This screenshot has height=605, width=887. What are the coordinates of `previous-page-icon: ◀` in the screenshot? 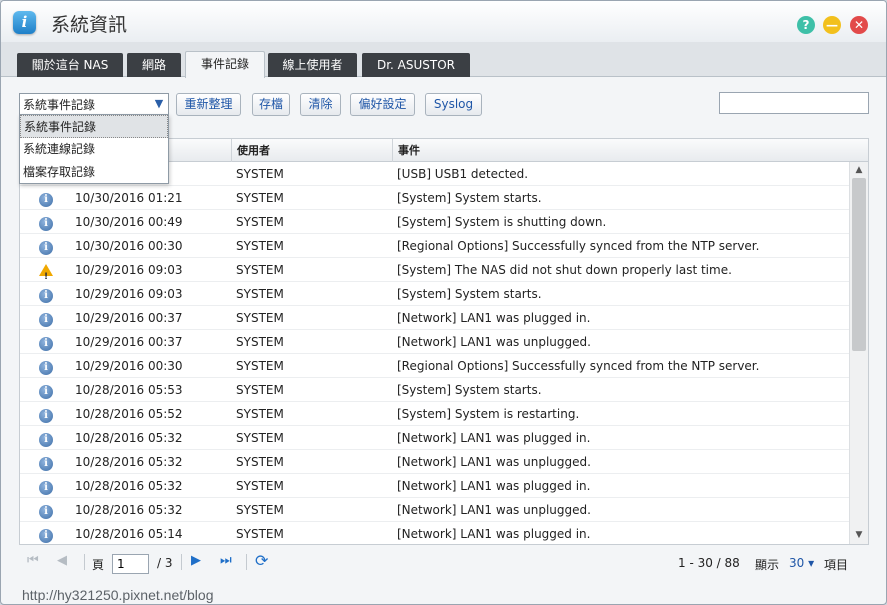 It's located at (62, 560).